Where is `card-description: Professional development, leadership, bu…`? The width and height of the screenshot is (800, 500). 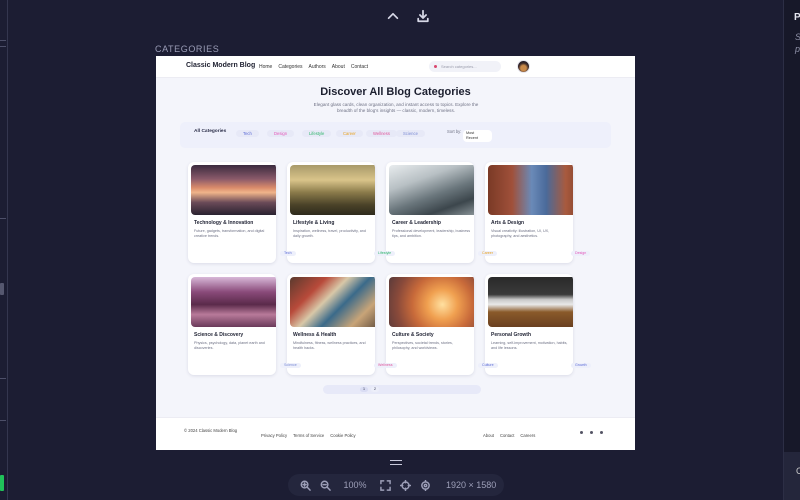
card-description: Professional development, leadership, bu… is located at coordinates (431, 233).